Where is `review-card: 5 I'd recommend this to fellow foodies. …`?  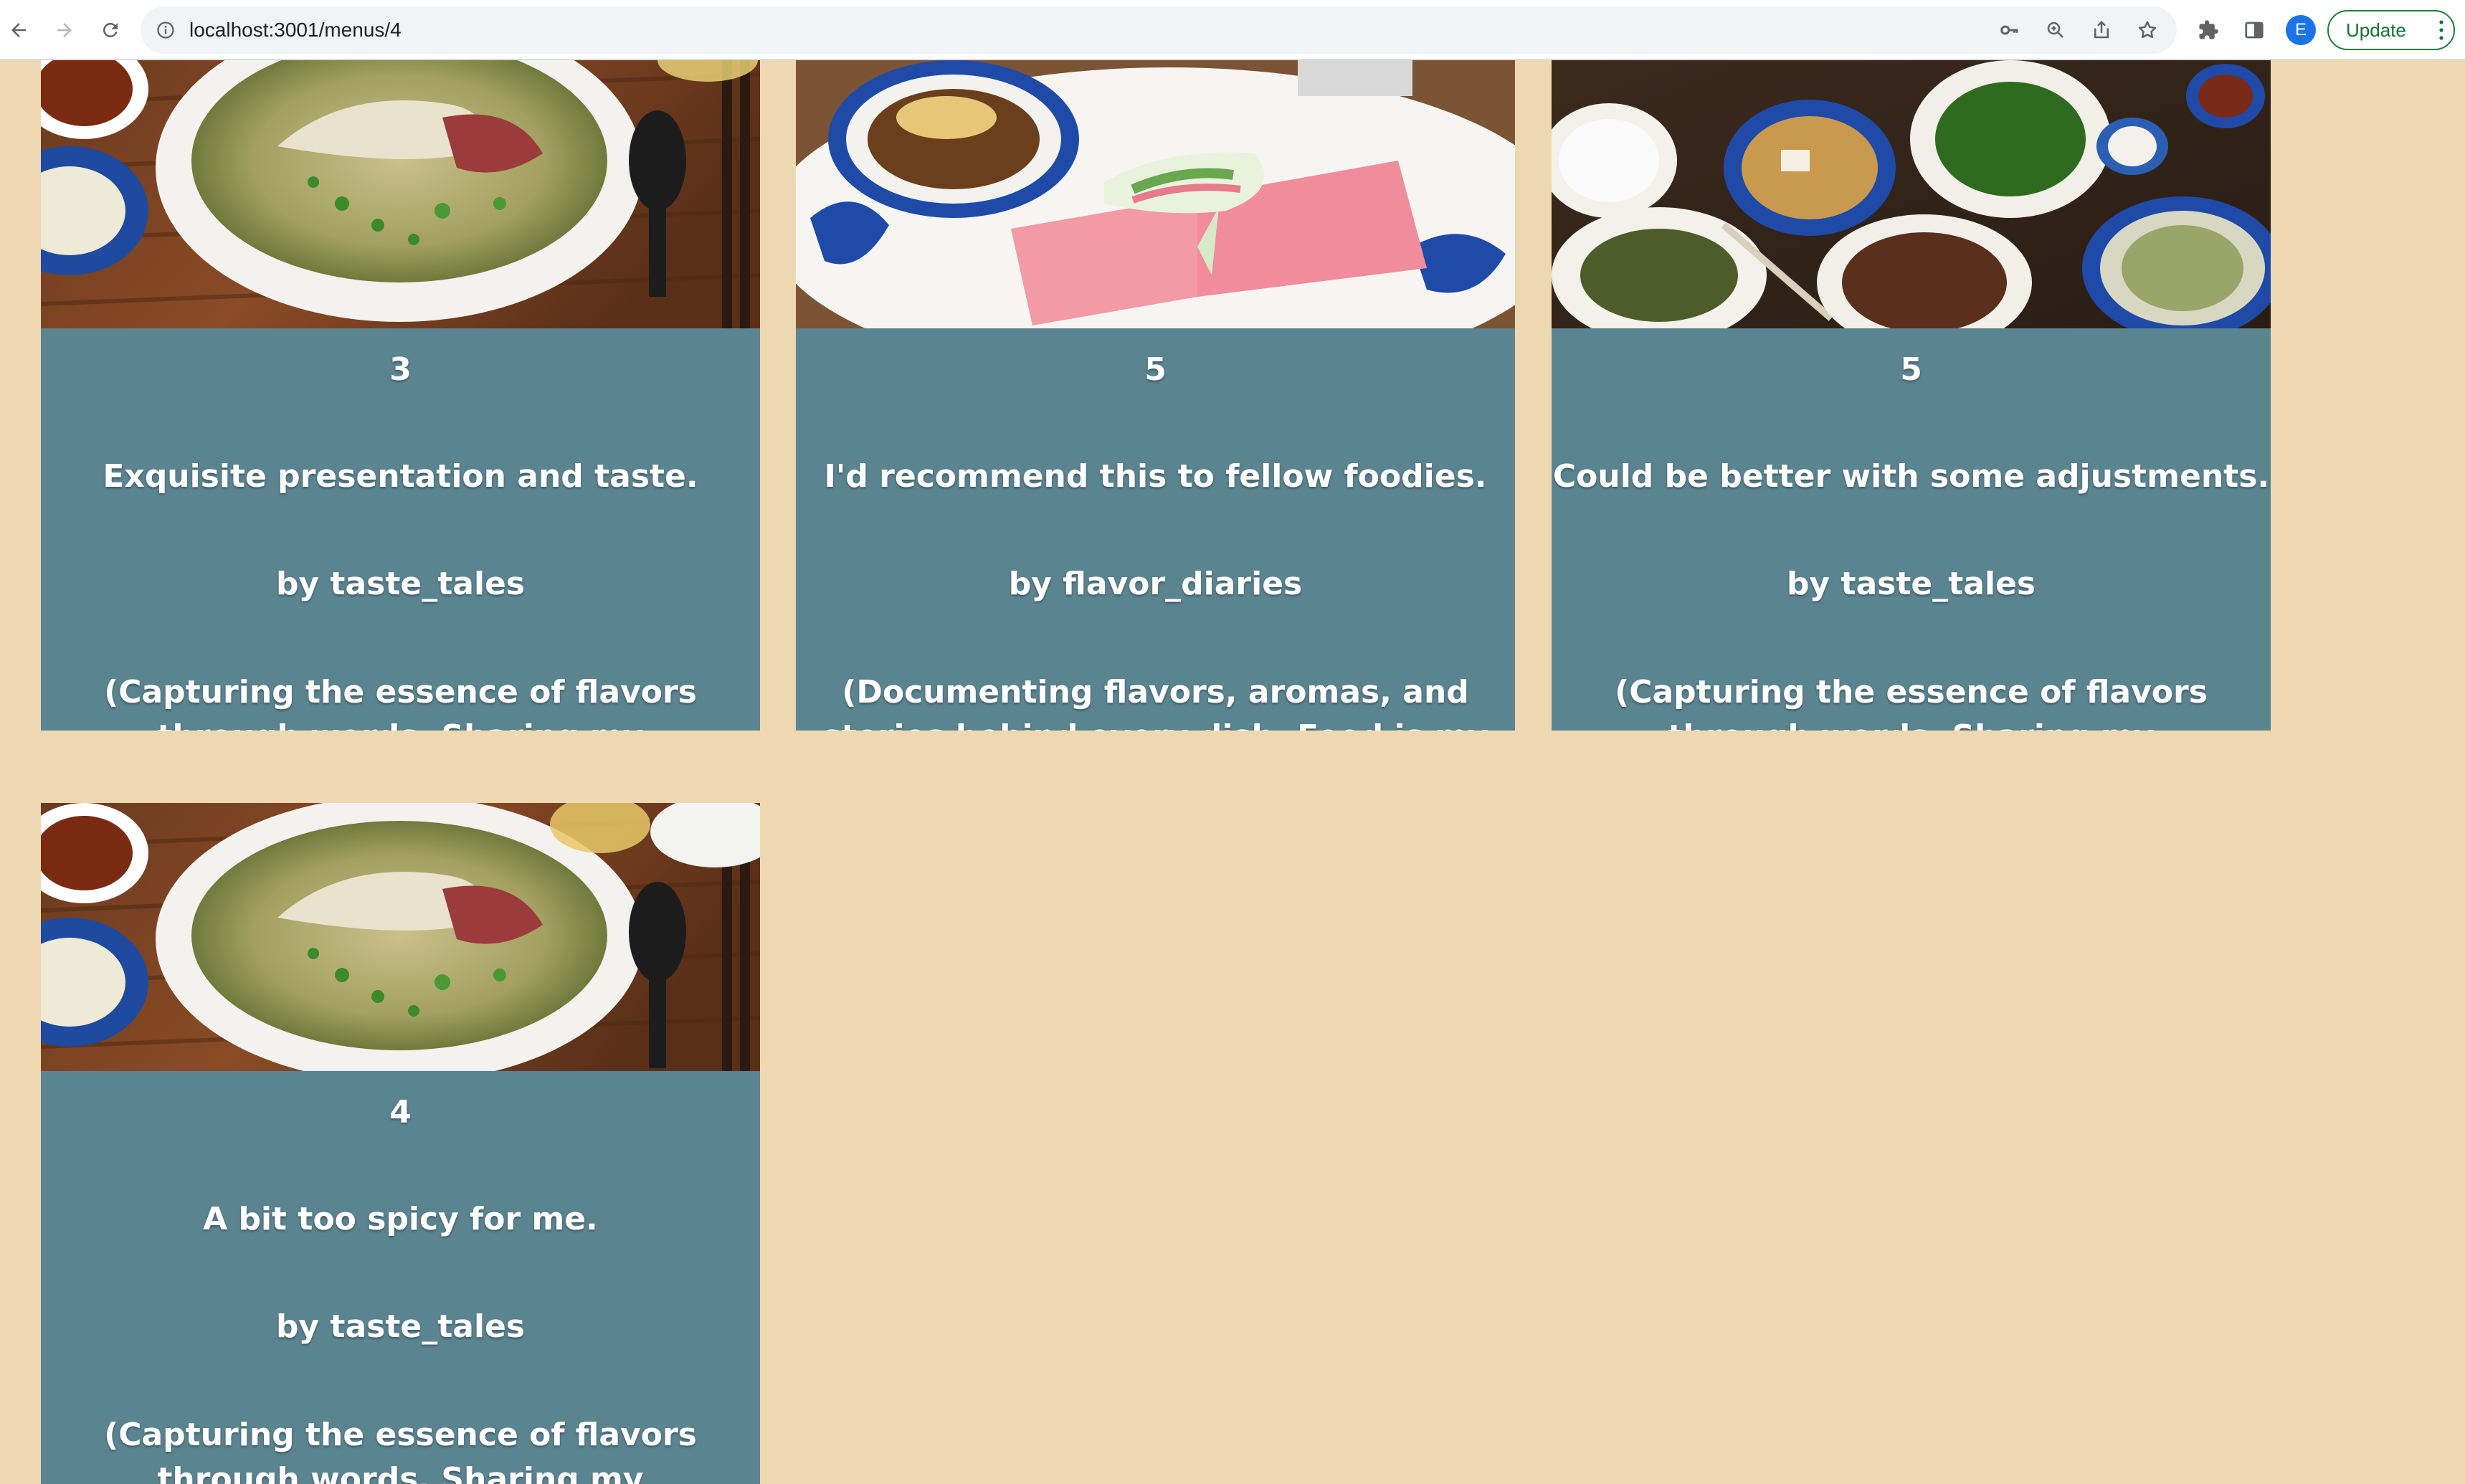 review-card: 5 I'd recommend this to fellow foodies. … is located at coordinates (1155, 395).